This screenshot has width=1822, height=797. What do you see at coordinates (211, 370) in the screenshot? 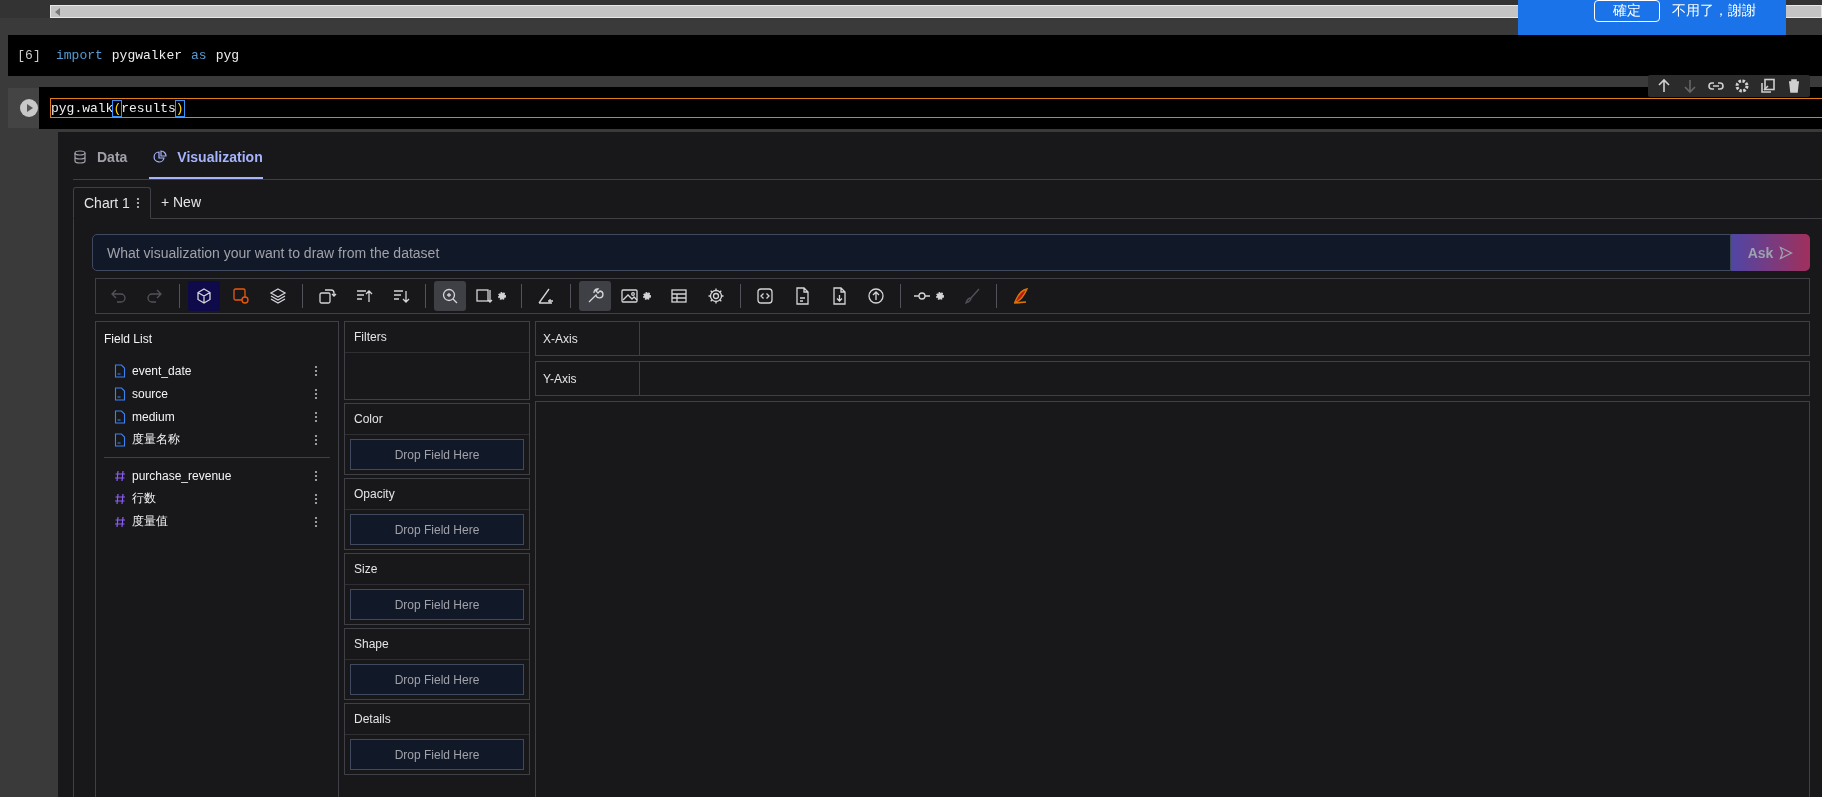
I see `field-item: event_date` at bounding box center [211, 370].